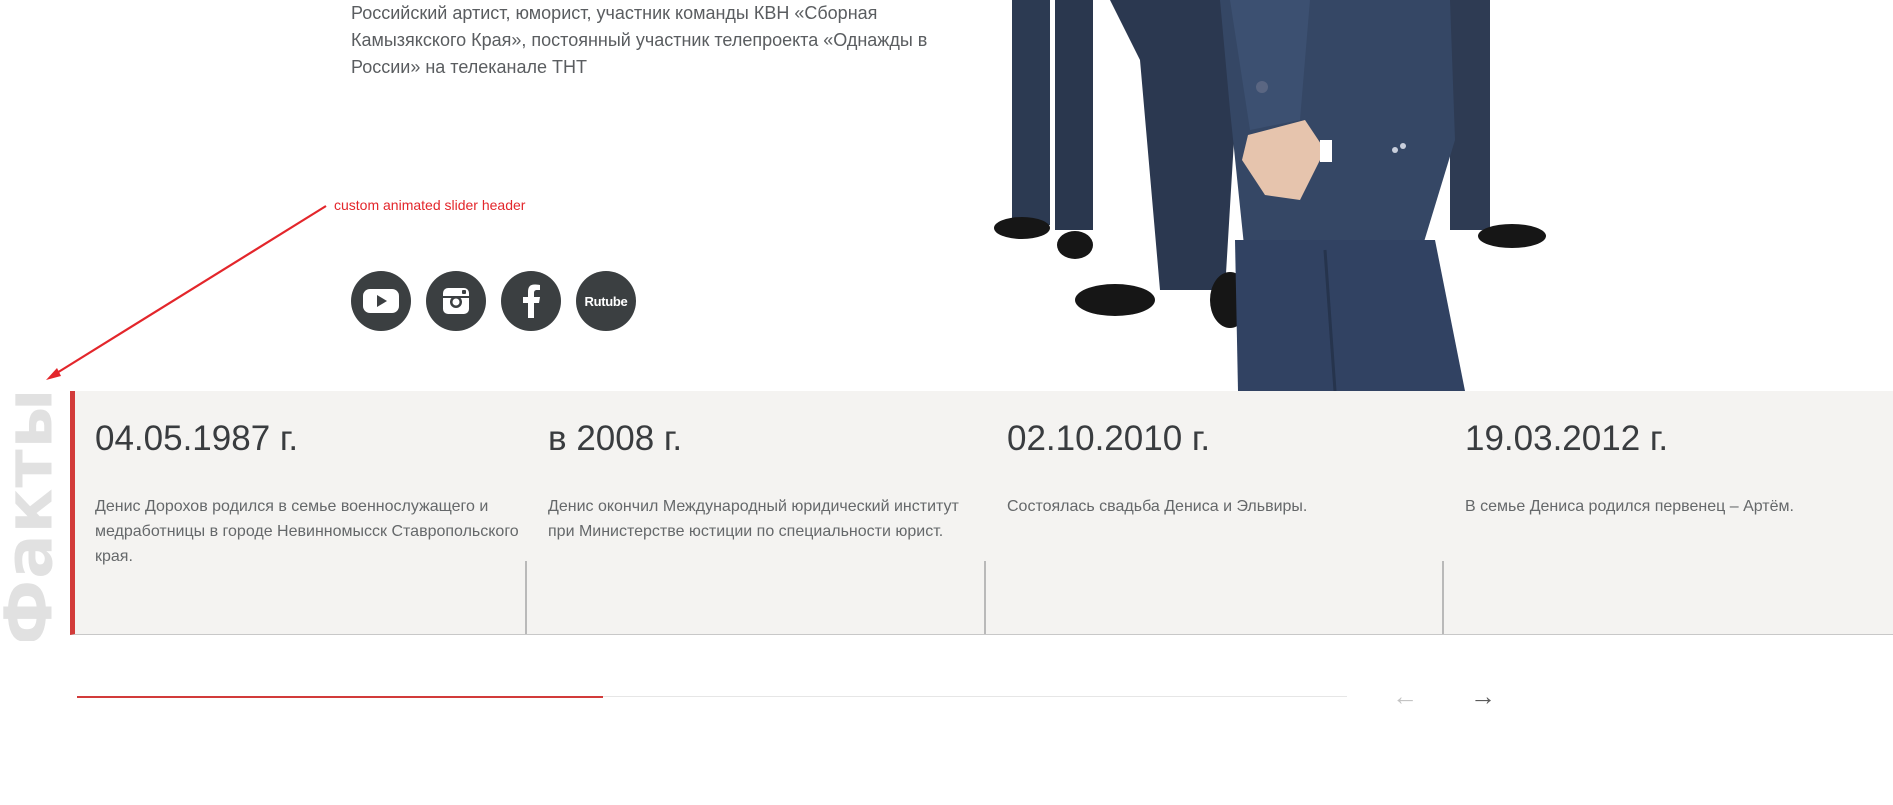  I want to click on slider-progress-fill, so click(340, 697).